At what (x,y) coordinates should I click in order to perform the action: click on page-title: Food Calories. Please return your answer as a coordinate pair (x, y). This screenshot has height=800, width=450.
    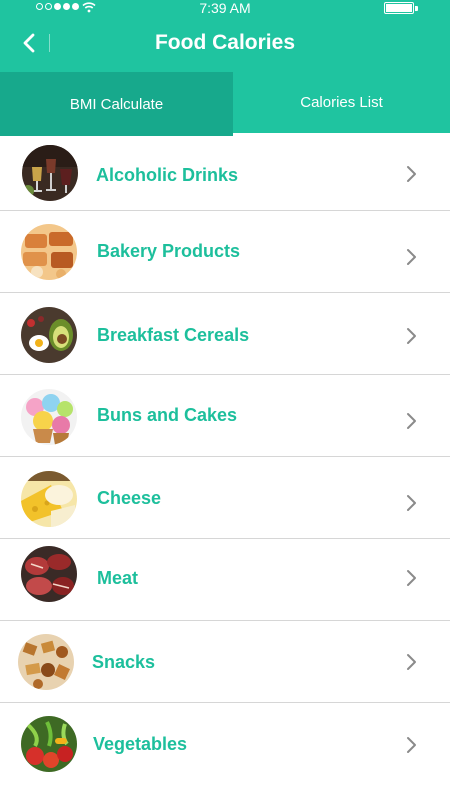
    Looking at the image, I should click on (225, 42).